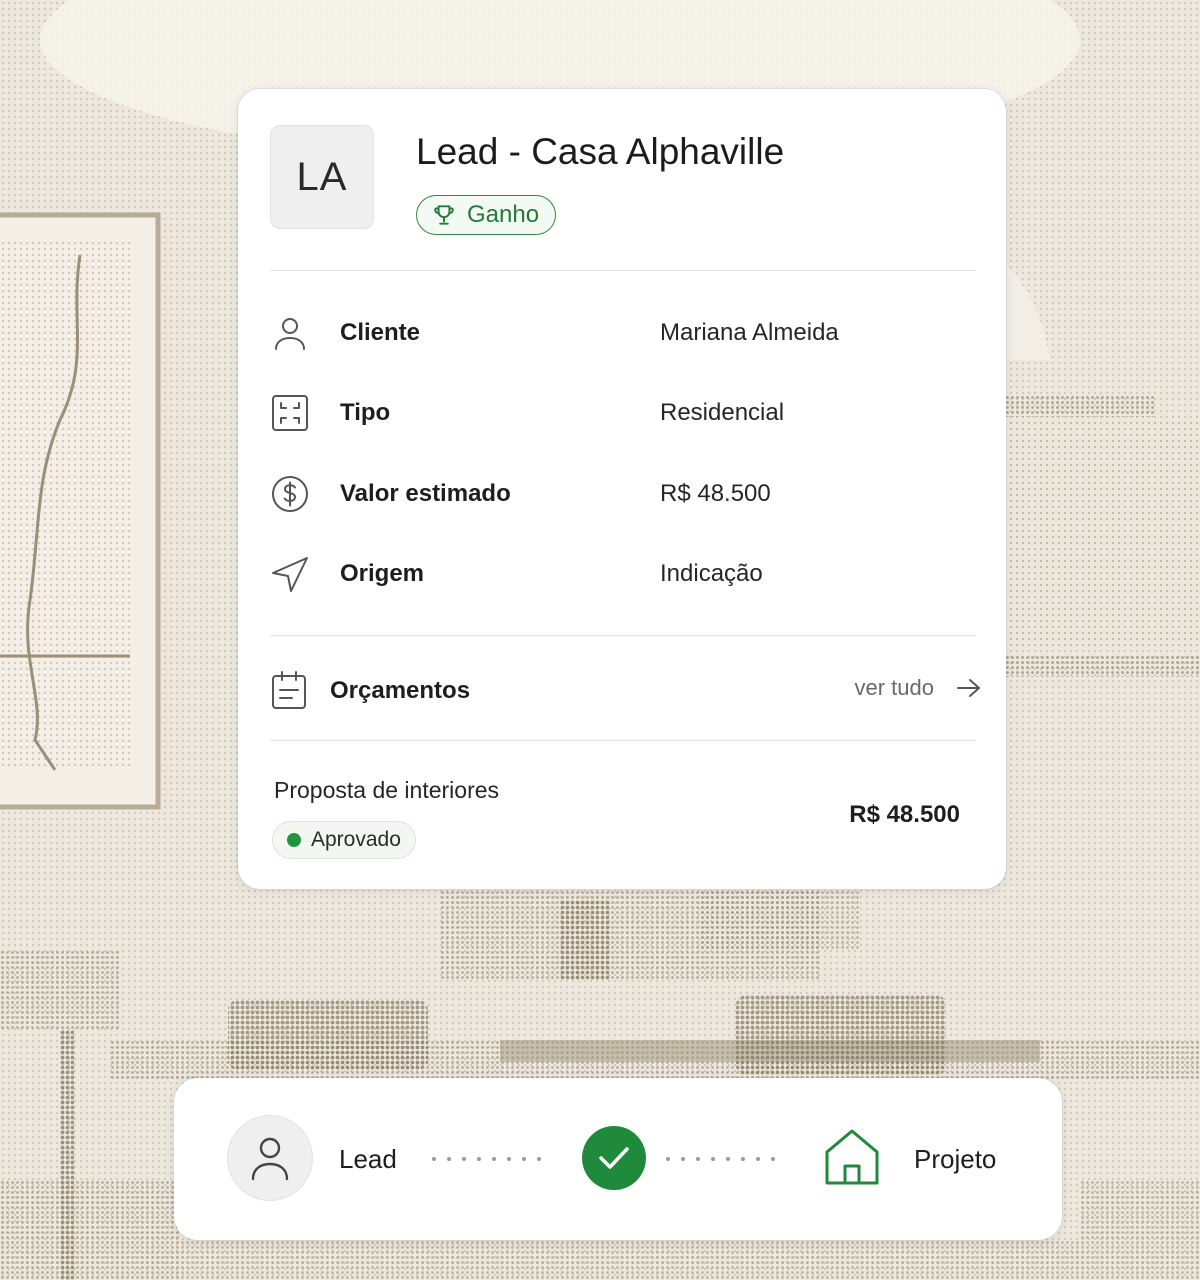 This screenshot has width=1200, height=1280. What do you see at coordinates (623, 494) in the screenshot?
I see `field-row-valor-estimado: Valor estimado R$ 48.500` at bounding box center [623, 494].